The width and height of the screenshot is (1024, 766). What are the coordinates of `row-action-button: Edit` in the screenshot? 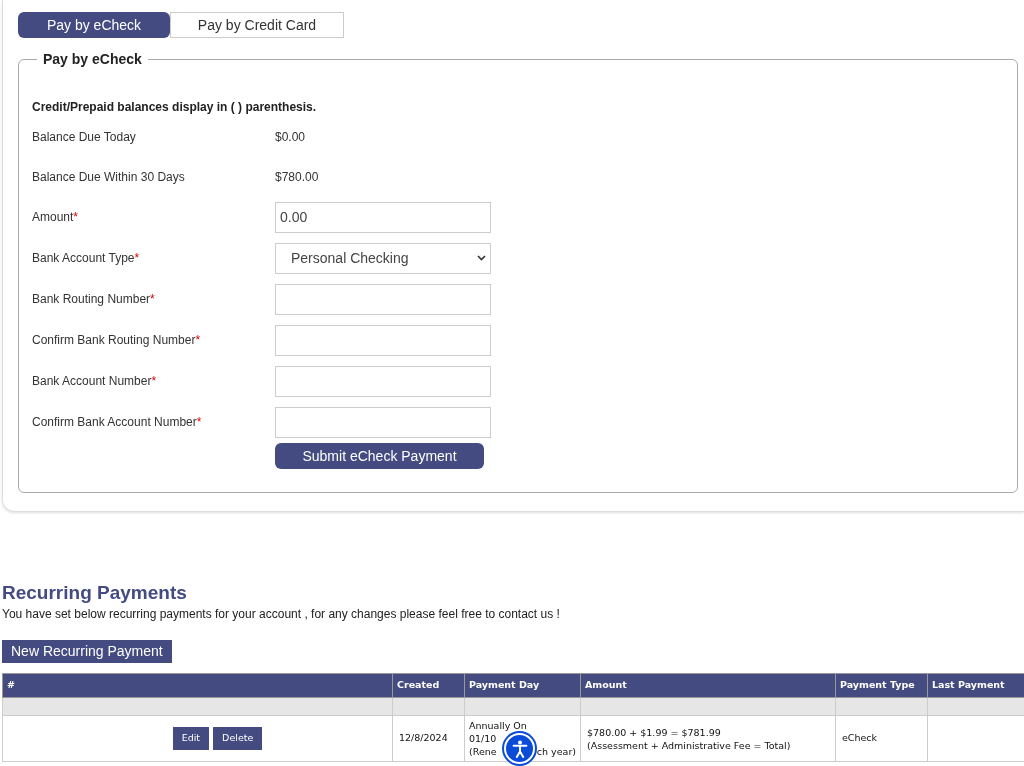 It's located at (191, 738).